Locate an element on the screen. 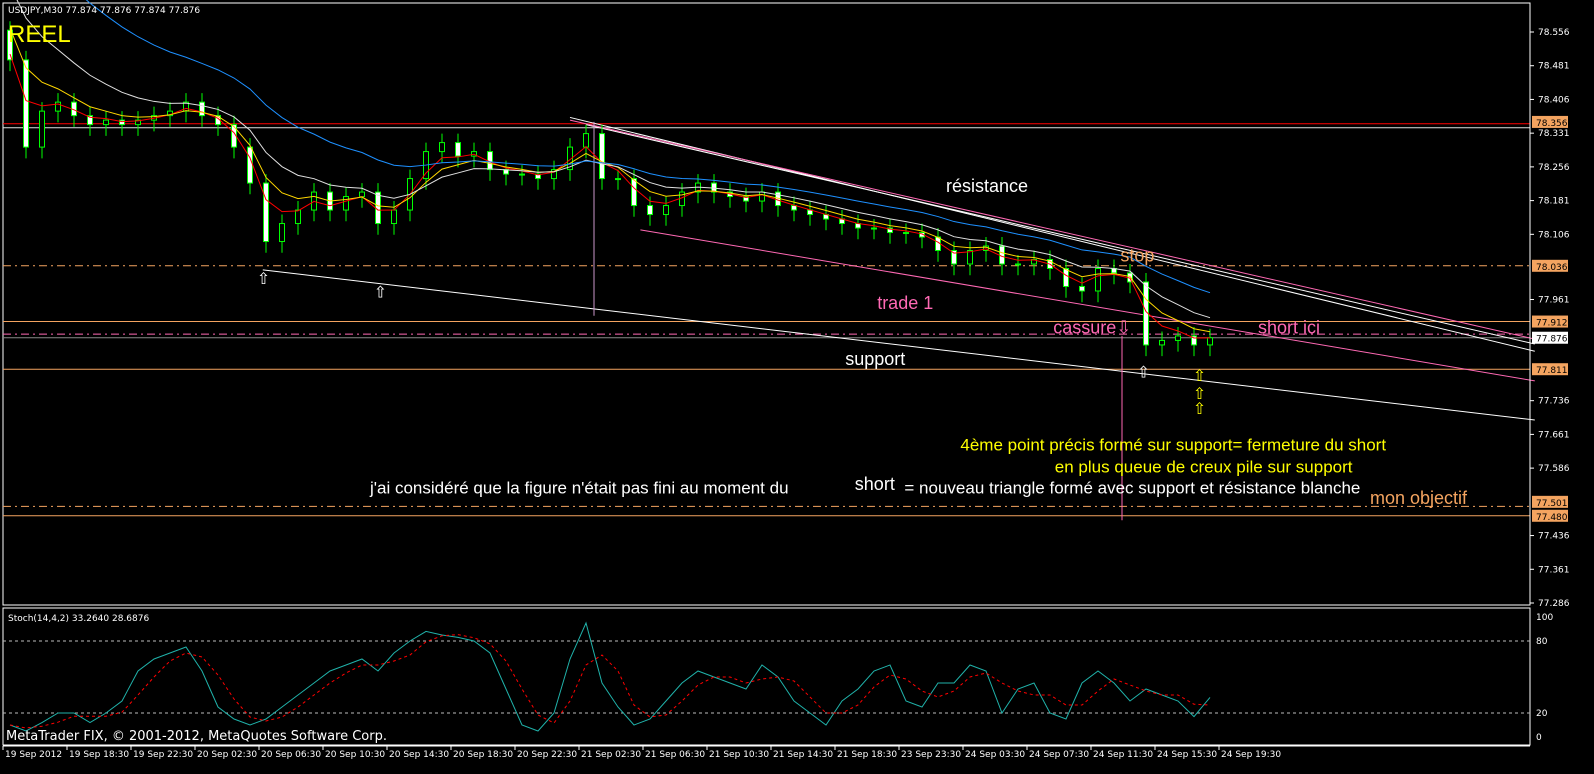 This screenshot has height=774, width=1594. chart-annotation: en plus queue de creux pile sur support is located at coordinates (1204, 467).